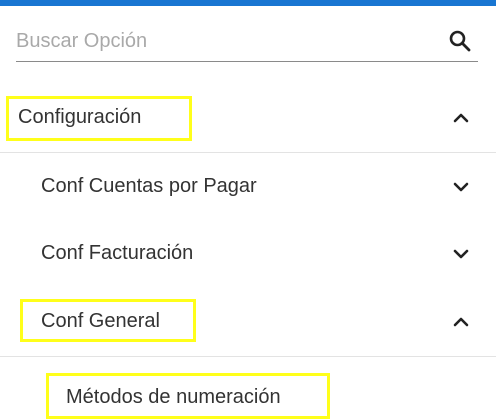  Describe the element at coordinates (248, 118) in the screenshot. I see `menu-item-configuracion: Configuración` at that location.